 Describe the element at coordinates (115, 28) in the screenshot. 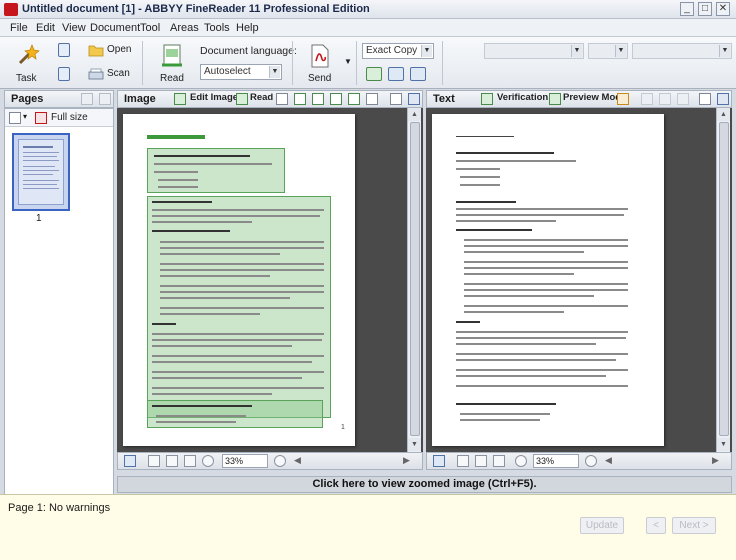

I see `menu-document: Document` at that location.